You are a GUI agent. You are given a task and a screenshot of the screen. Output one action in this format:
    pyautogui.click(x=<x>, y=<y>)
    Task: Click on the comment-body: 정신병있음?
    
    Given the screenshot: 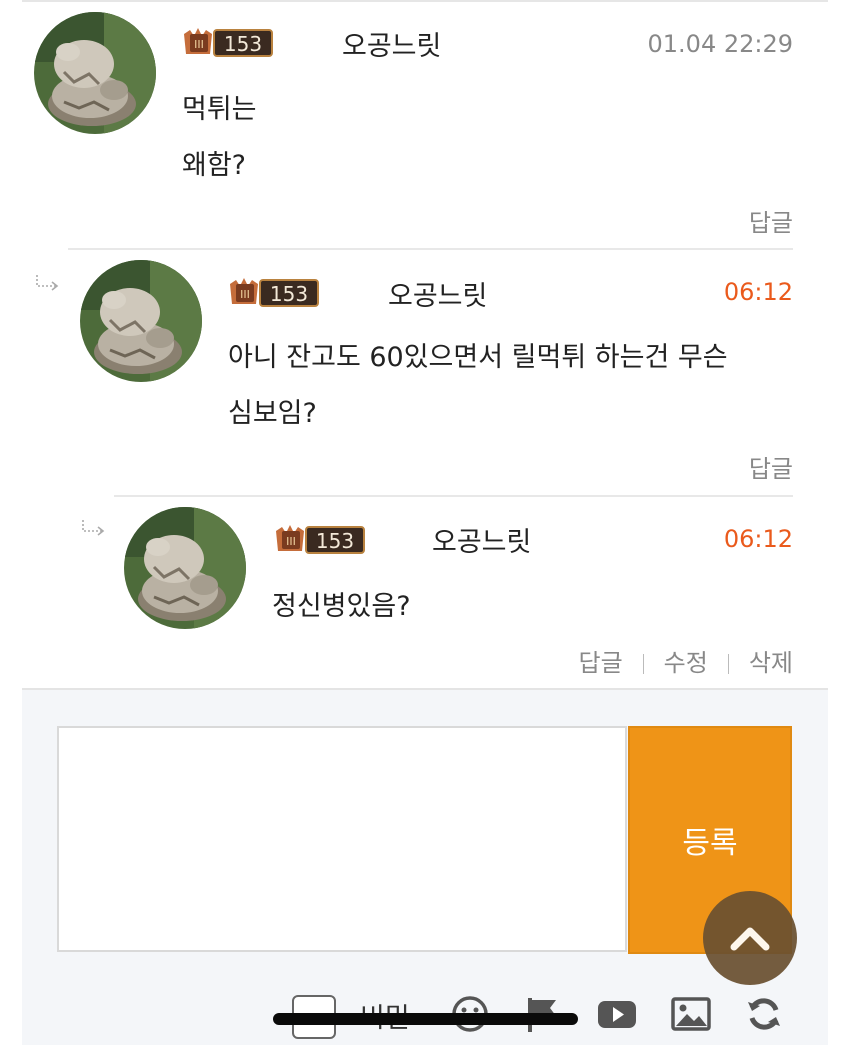 What is the action you would take?
    pyautogui.click(x=341, y=607)
    